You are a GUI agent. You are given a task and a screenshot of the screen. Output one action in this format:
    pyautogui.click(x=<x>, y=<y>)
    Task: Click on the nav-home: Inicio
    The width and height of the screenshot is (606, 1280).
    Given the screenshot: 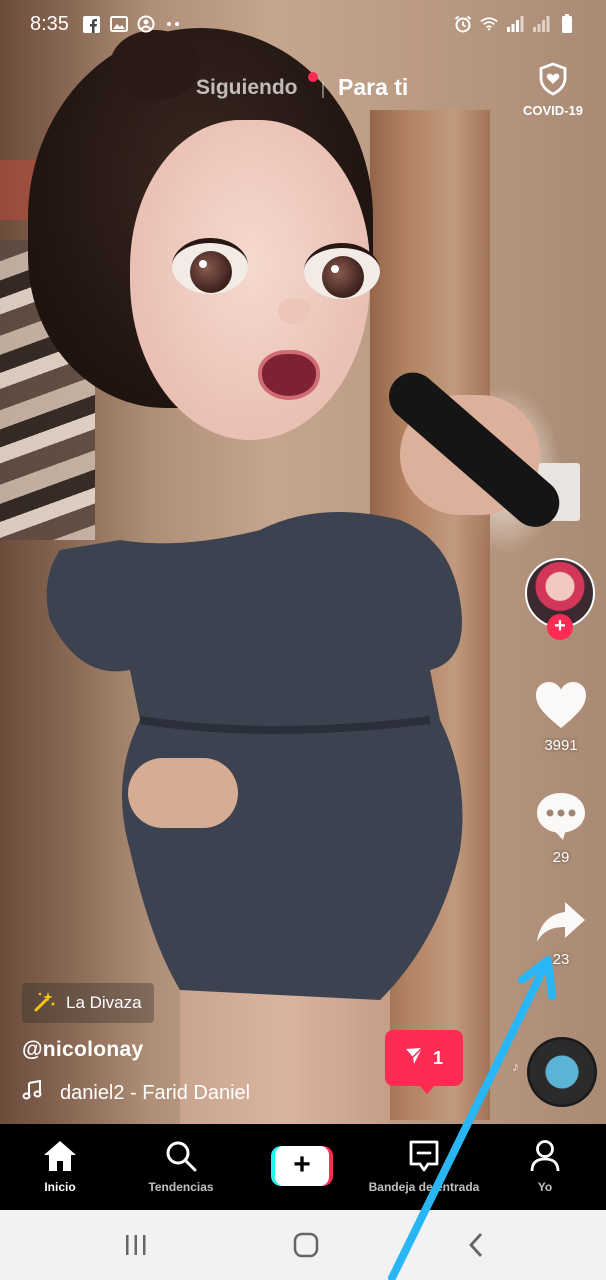 What is the action you would take?
    pyautogui.click(x=60, y=1166)
    